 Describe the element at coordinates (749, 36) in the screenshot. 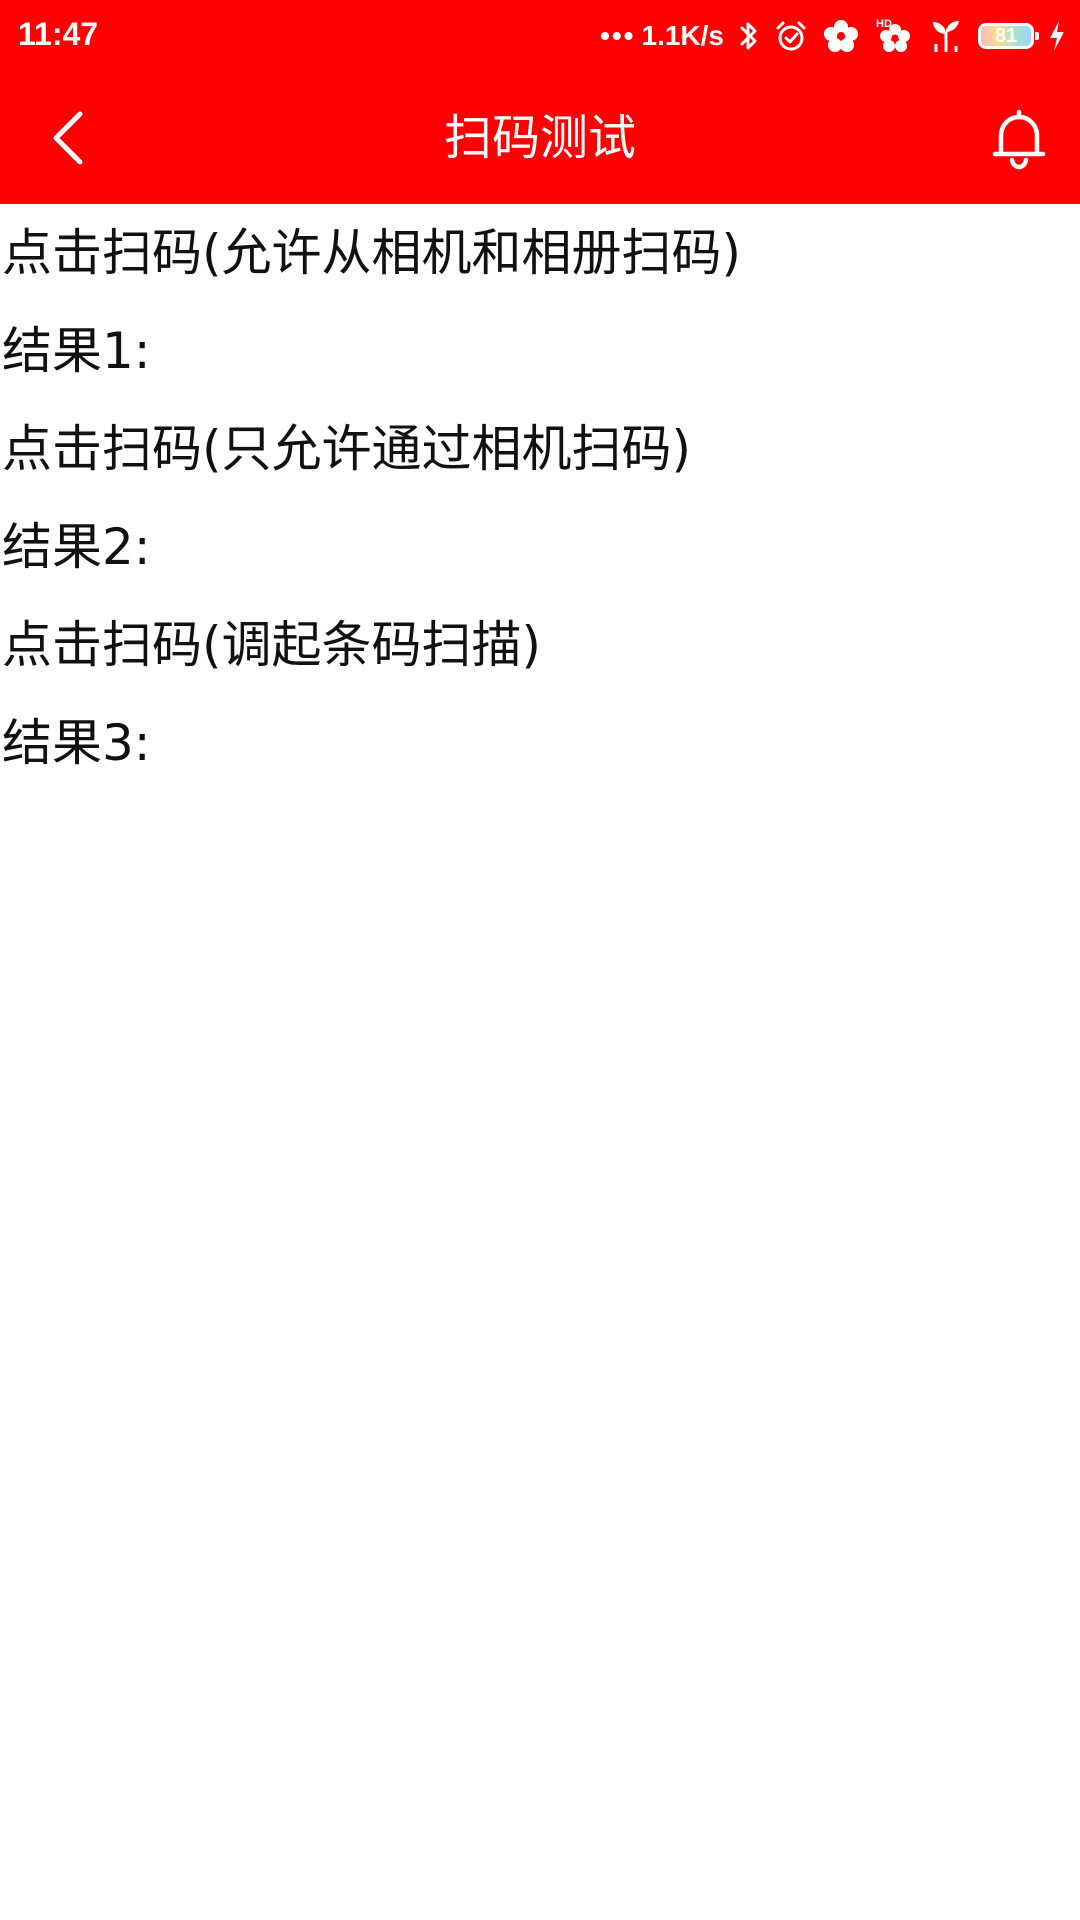

I see `bluetooth-icon` at that location.